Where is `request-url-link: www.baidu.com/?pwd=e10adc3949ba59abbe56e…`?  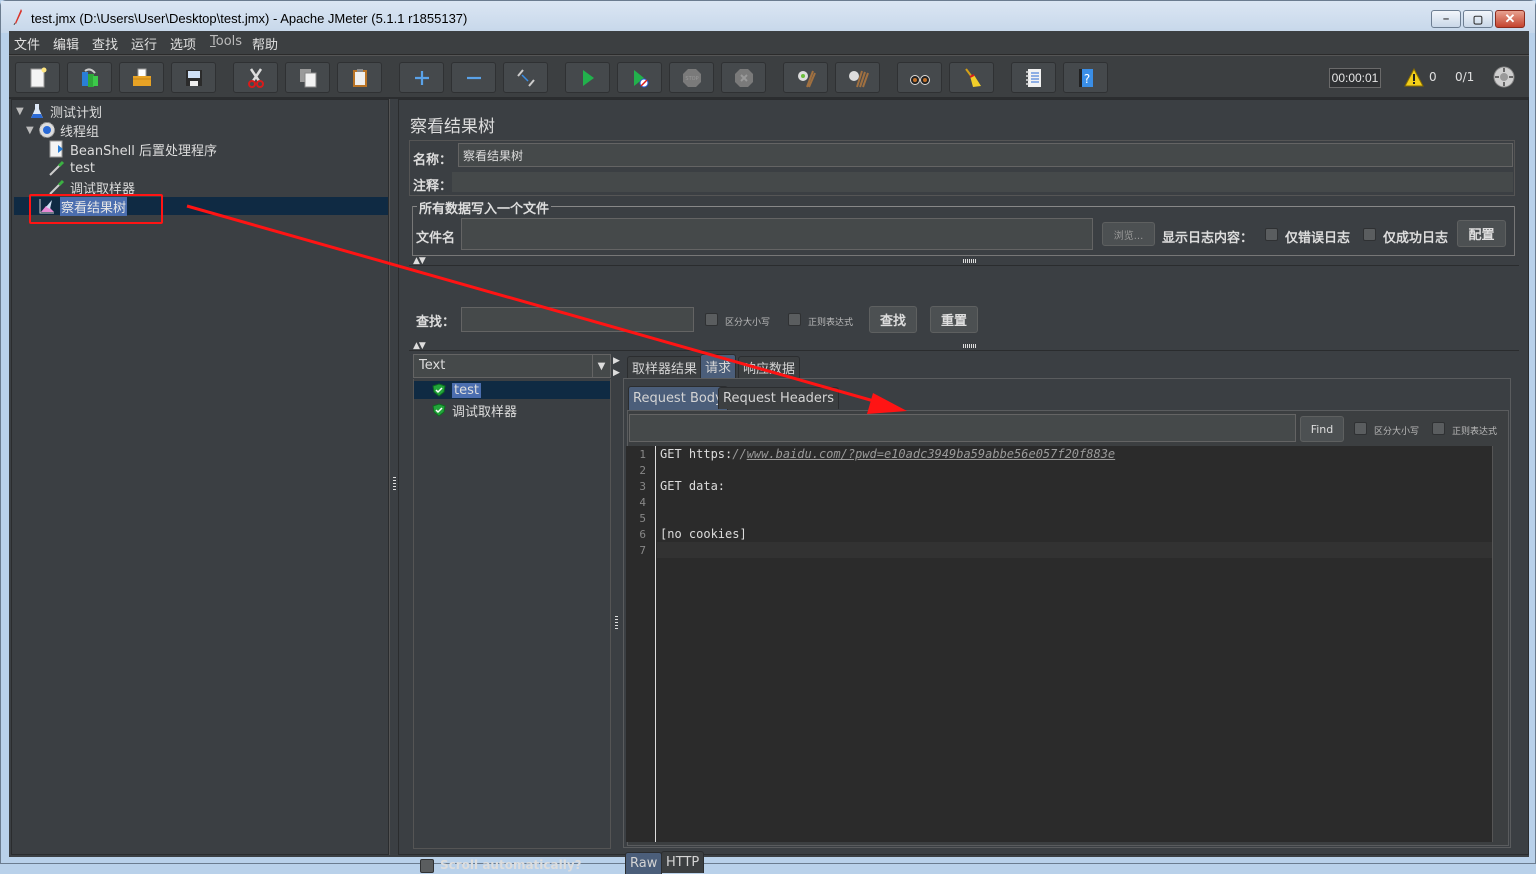 request-url-link: www.baidu.com/?pwd=e10adc3949ba59abbe56e… is located at coordinates (931, 454).